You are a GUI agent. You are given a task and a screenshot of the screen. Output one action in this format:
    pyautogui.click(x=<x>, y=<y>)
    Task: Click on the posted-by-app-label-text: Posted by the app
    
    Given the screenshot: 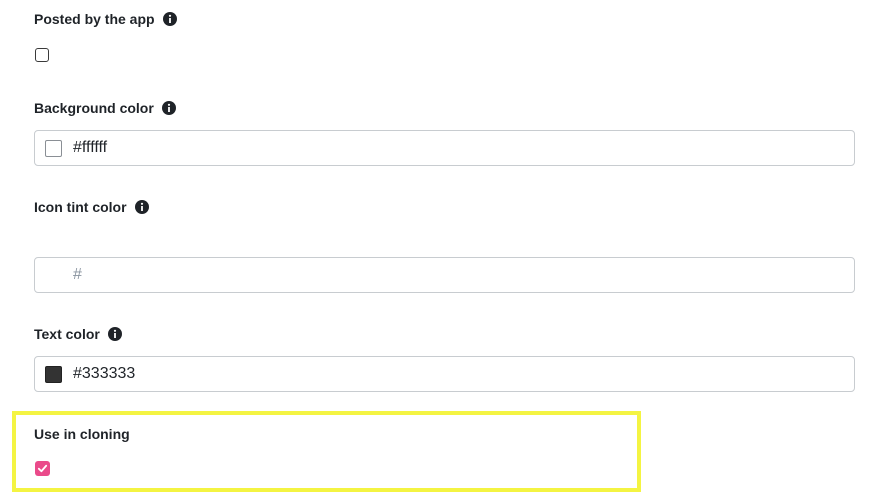 What is the action you would take?
    pyautogui.click(x=94, y=19)
    